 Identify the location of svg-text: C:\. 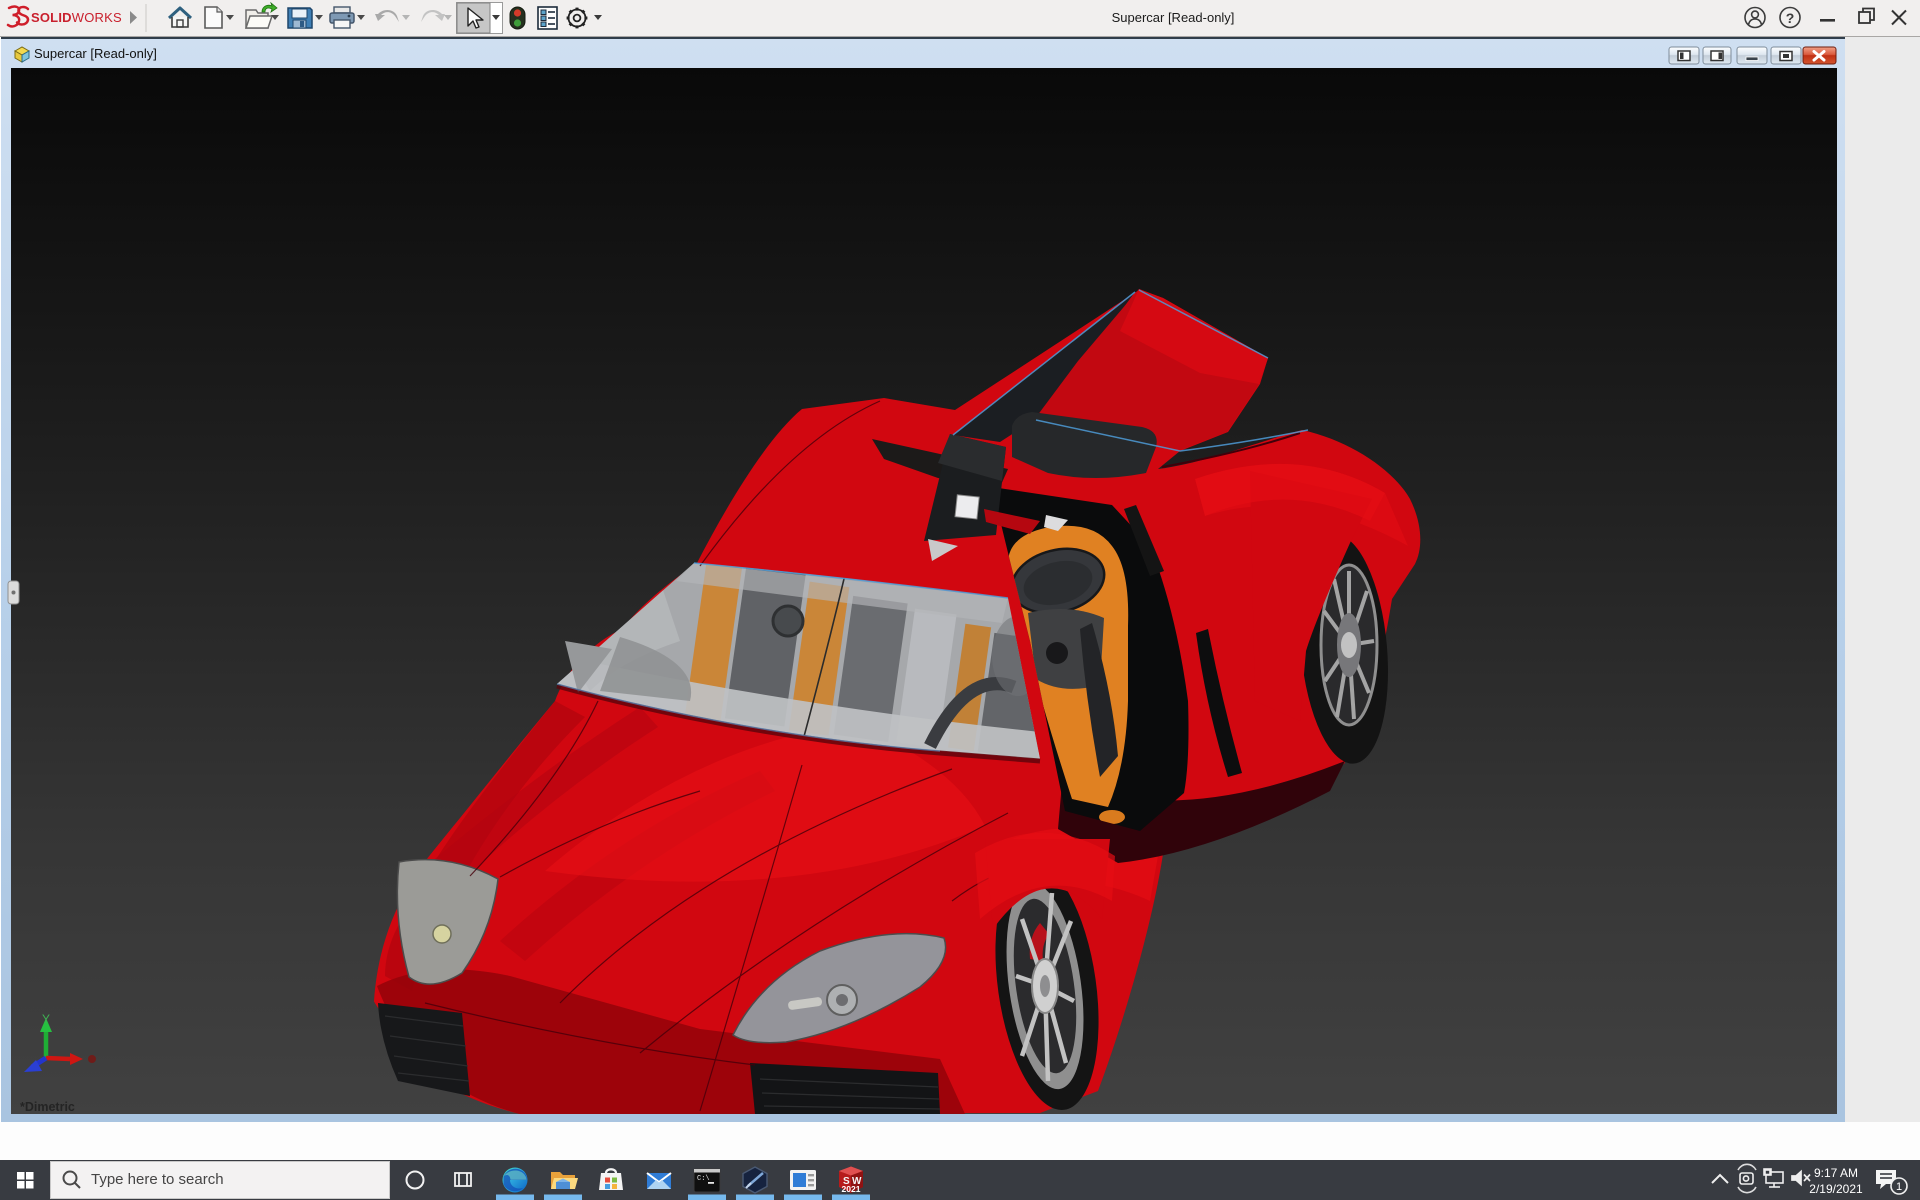
(703, 1179).